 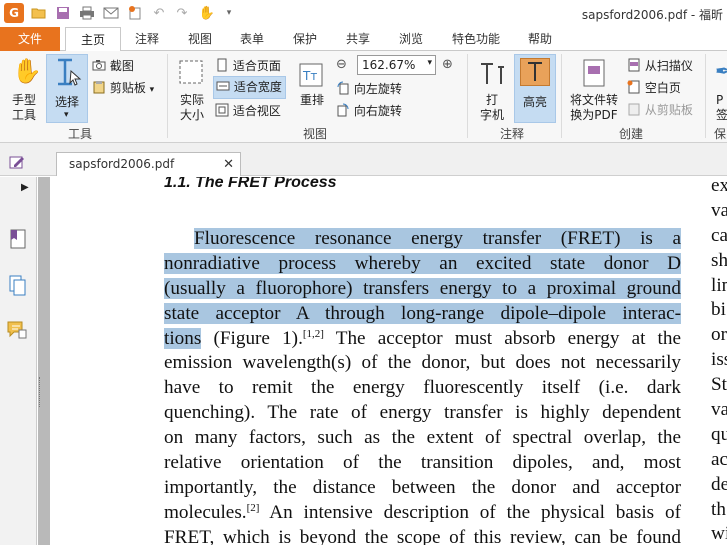 I want to click on fit-visible-label: 适合视区, so click(x=256, y=111).